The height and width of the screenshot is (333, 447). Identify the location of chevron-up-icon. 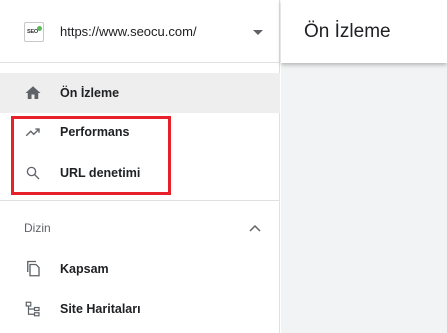
(255, 228).